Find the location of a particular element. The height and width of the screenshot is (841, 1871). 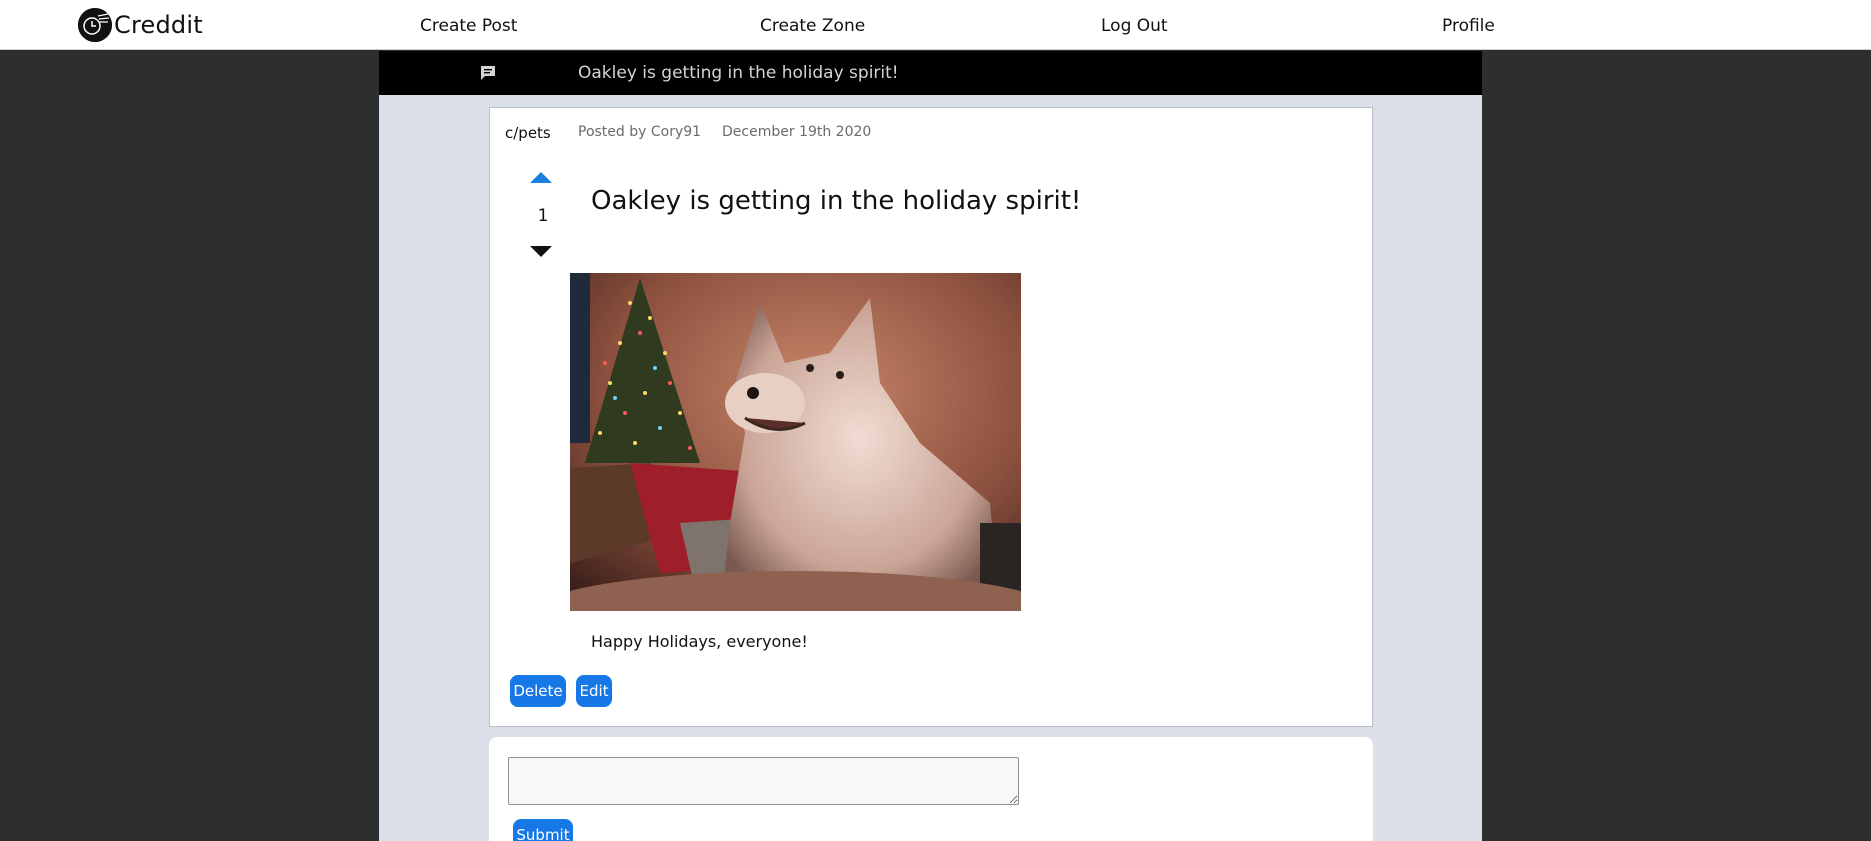

upvote-arrow-icon is located at coordinates (541, 177).